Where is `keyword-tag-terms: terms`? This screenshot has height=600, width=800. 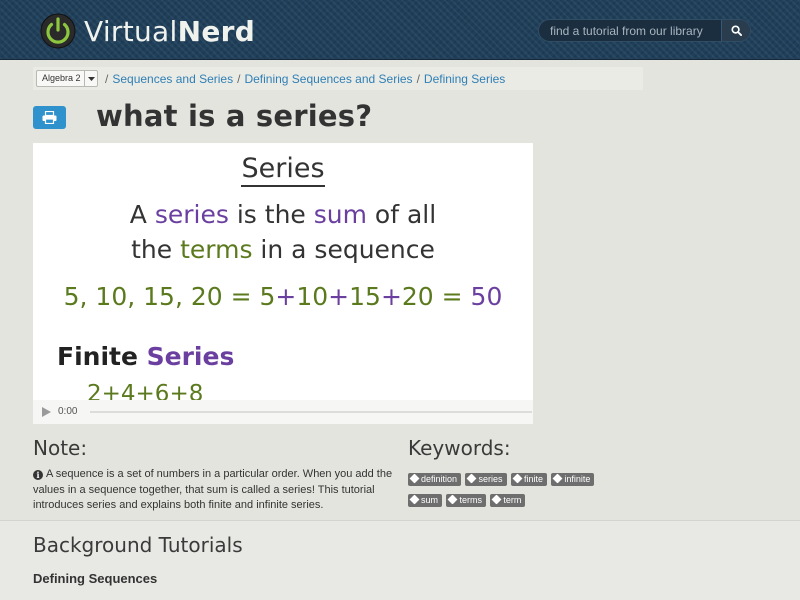 keyword-tag-terms: terms is located at coordinates (466, 500).